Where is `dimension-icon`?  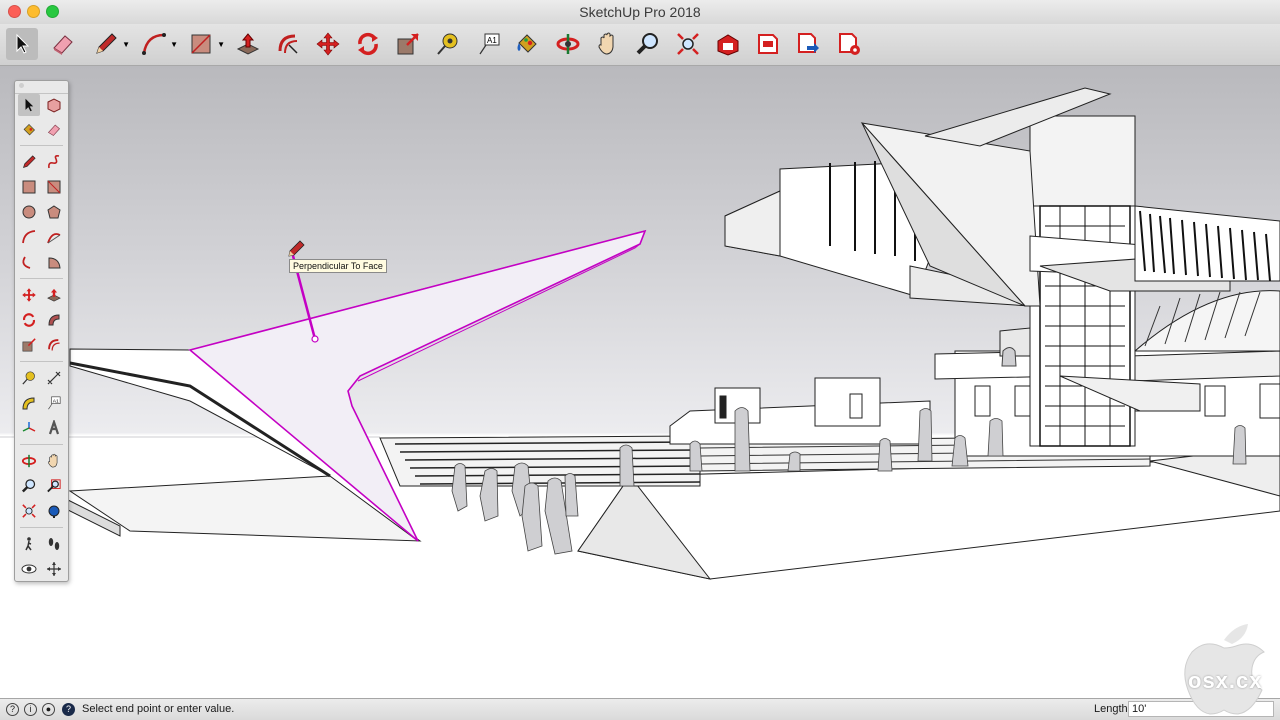 dimension-icon is located at coordinates (54, 378).